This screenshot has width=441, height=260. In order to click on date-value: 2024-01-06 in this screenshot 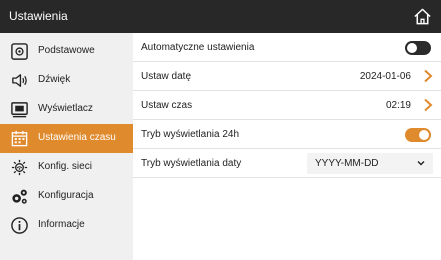, I will do `click(385, 76)`.